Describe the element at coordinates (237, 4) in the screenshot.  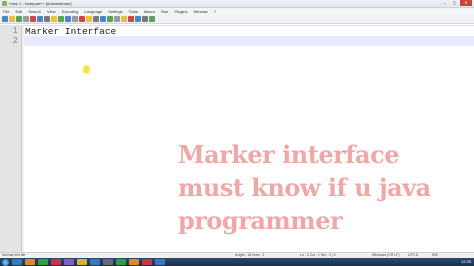
I see `title-bar: *new 1 - Notepad++ [Administrator] – ▢ ✕` at that location.